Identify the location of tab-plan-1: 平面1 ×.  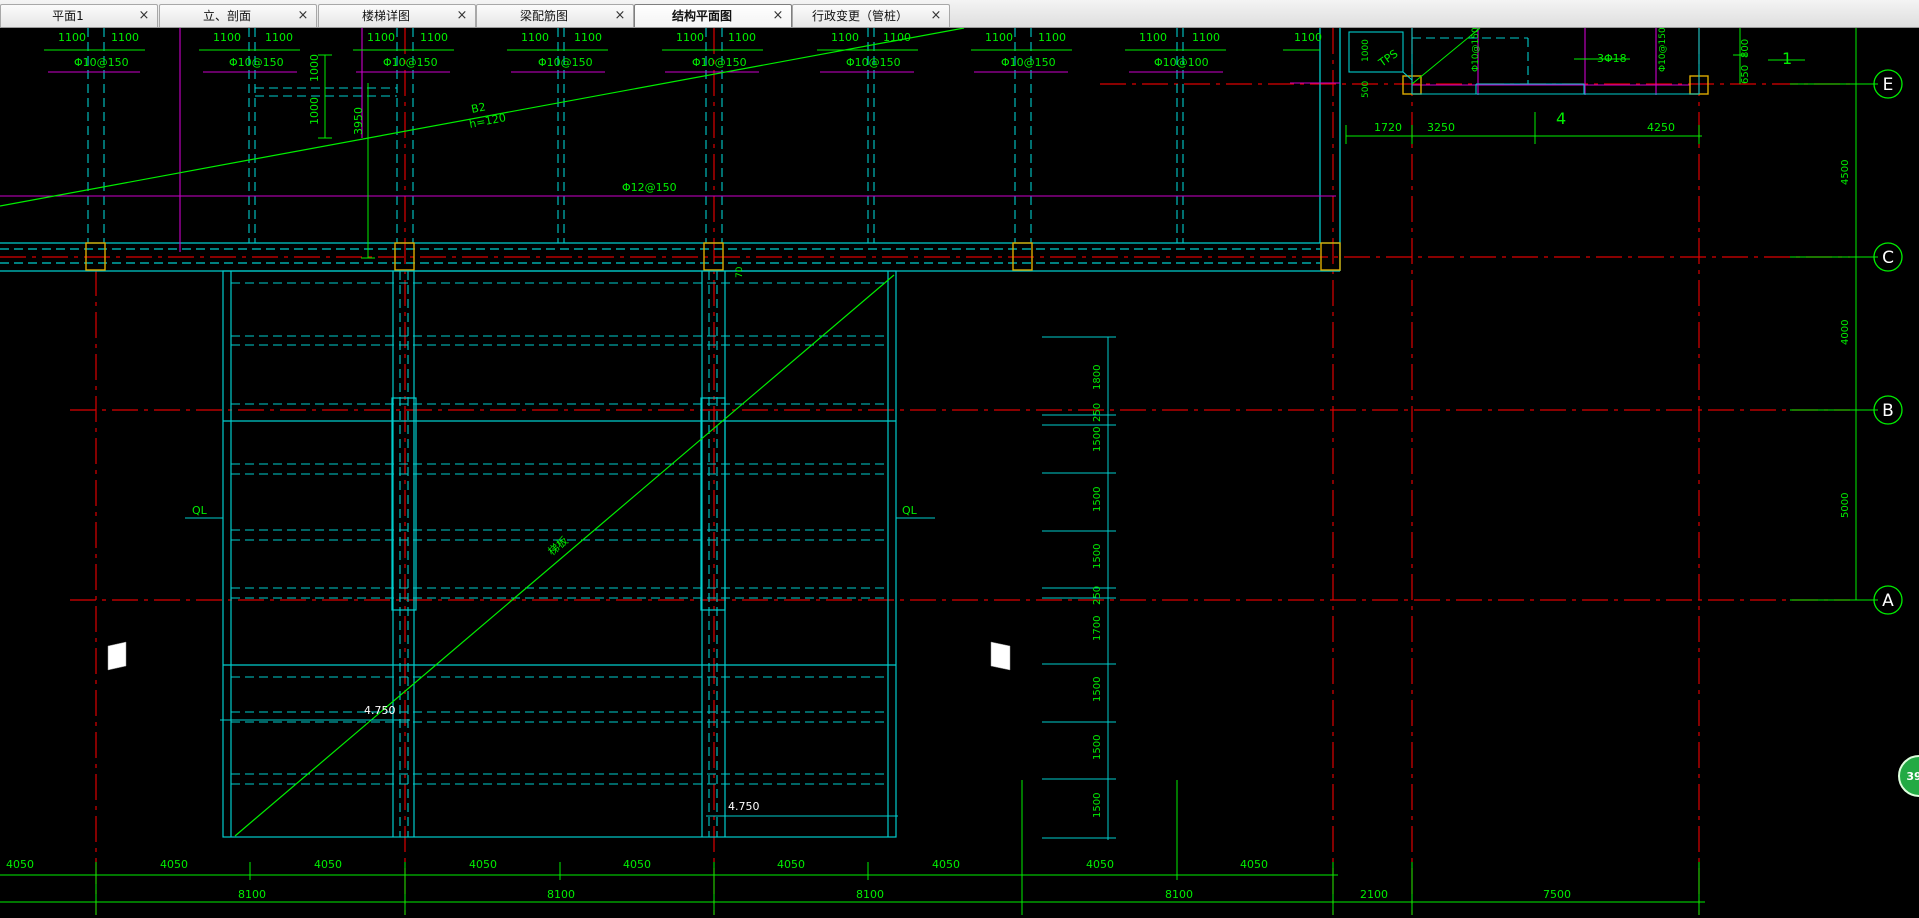
(79, 15).